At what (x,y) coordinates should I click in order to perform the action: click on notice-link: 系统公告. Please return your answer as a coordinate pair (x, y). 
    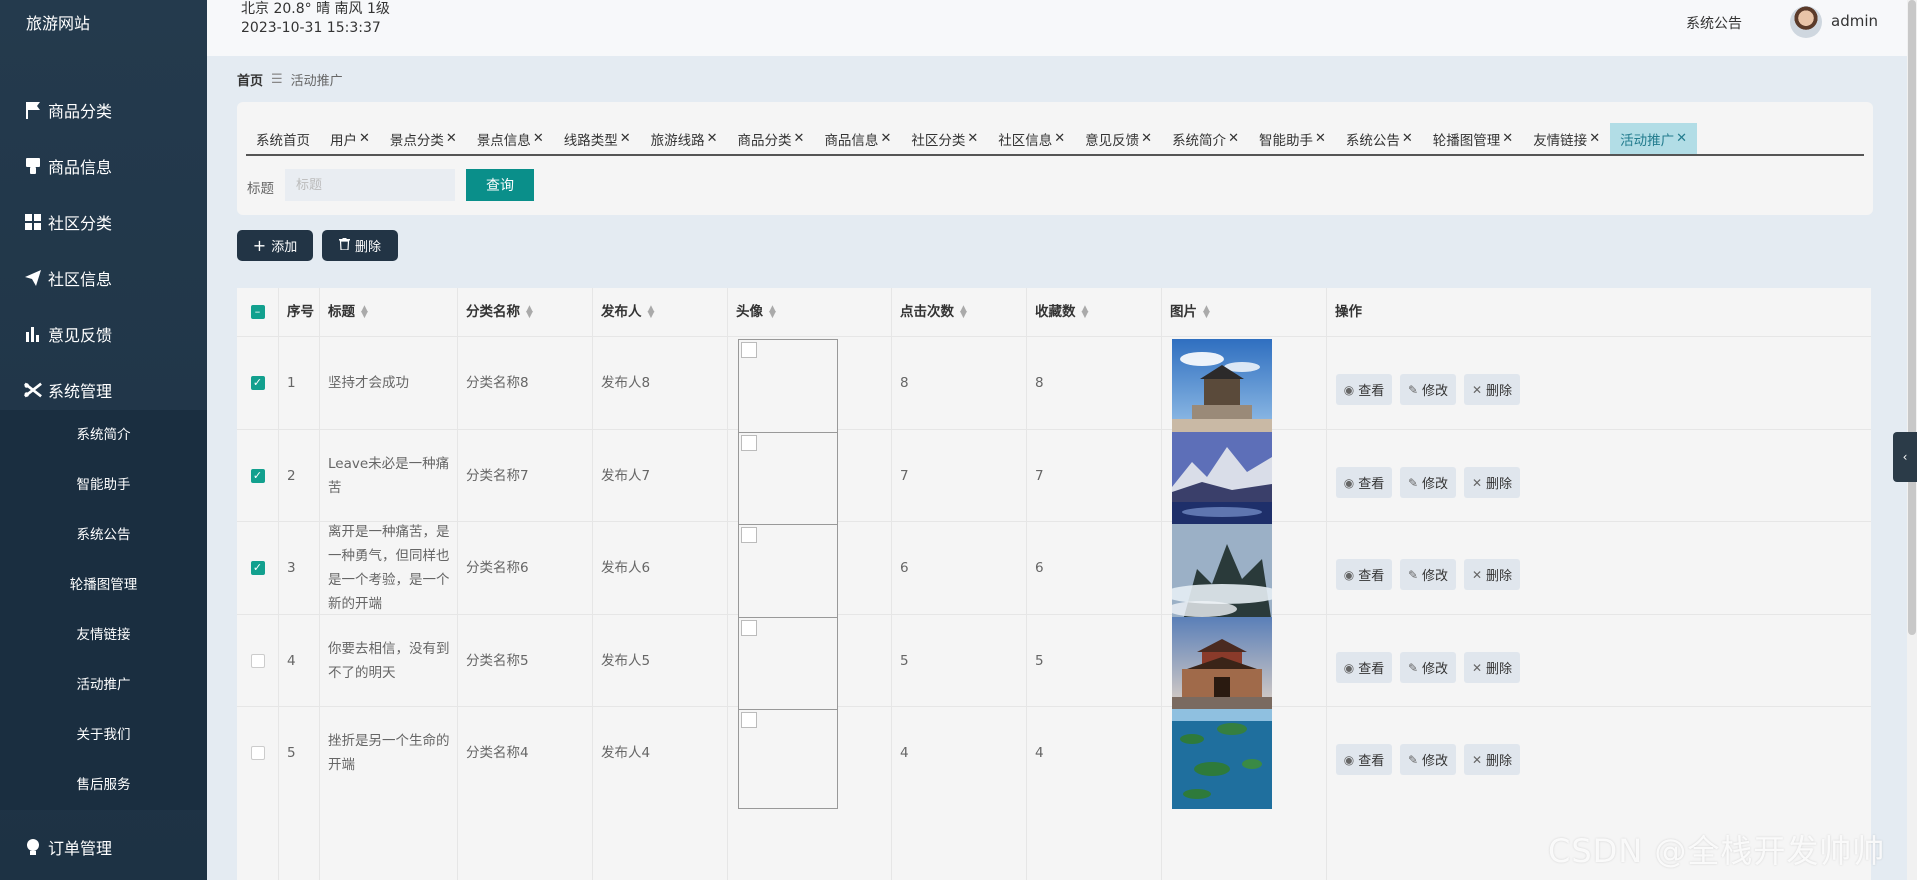
    Looking at the image, I should click on (1714, 23).